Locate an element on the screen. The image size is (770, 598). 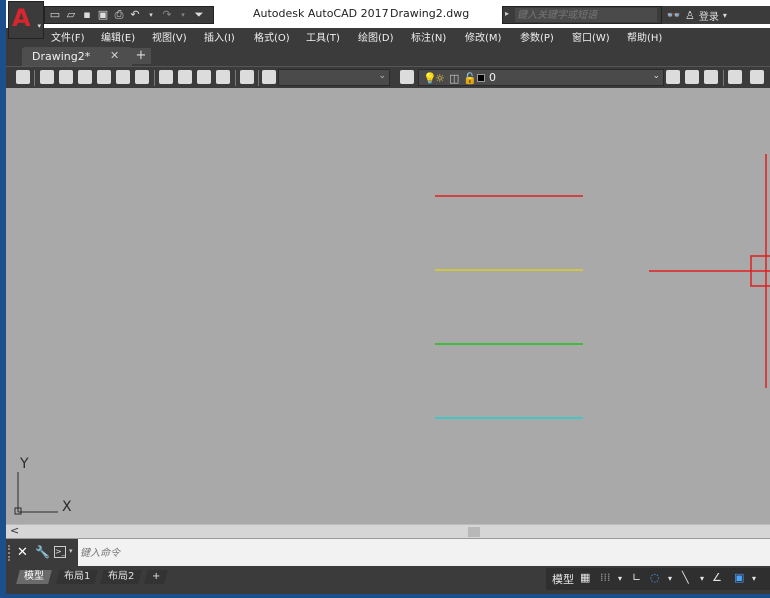
customize-qat-icon: ⏷ is located at coordinates (199, 15).